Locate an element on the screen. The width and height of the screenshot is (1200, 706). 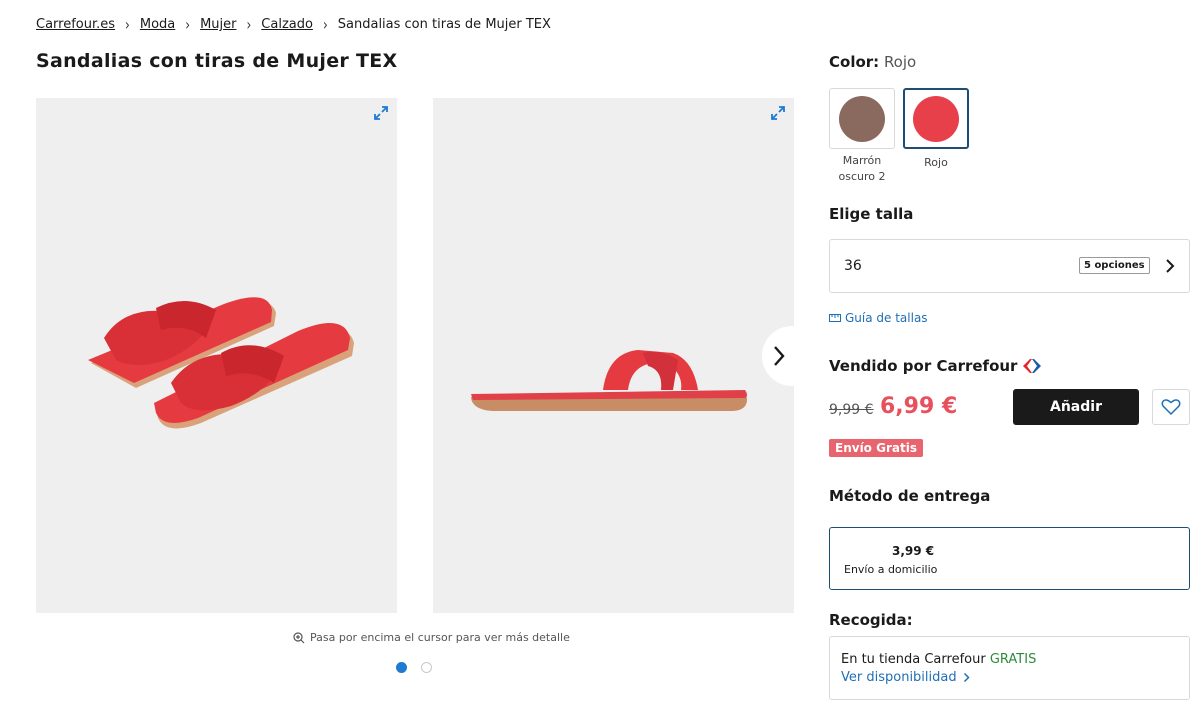
breadcrumb-link-mujer: Mujer is located at coordinates (218, 24).